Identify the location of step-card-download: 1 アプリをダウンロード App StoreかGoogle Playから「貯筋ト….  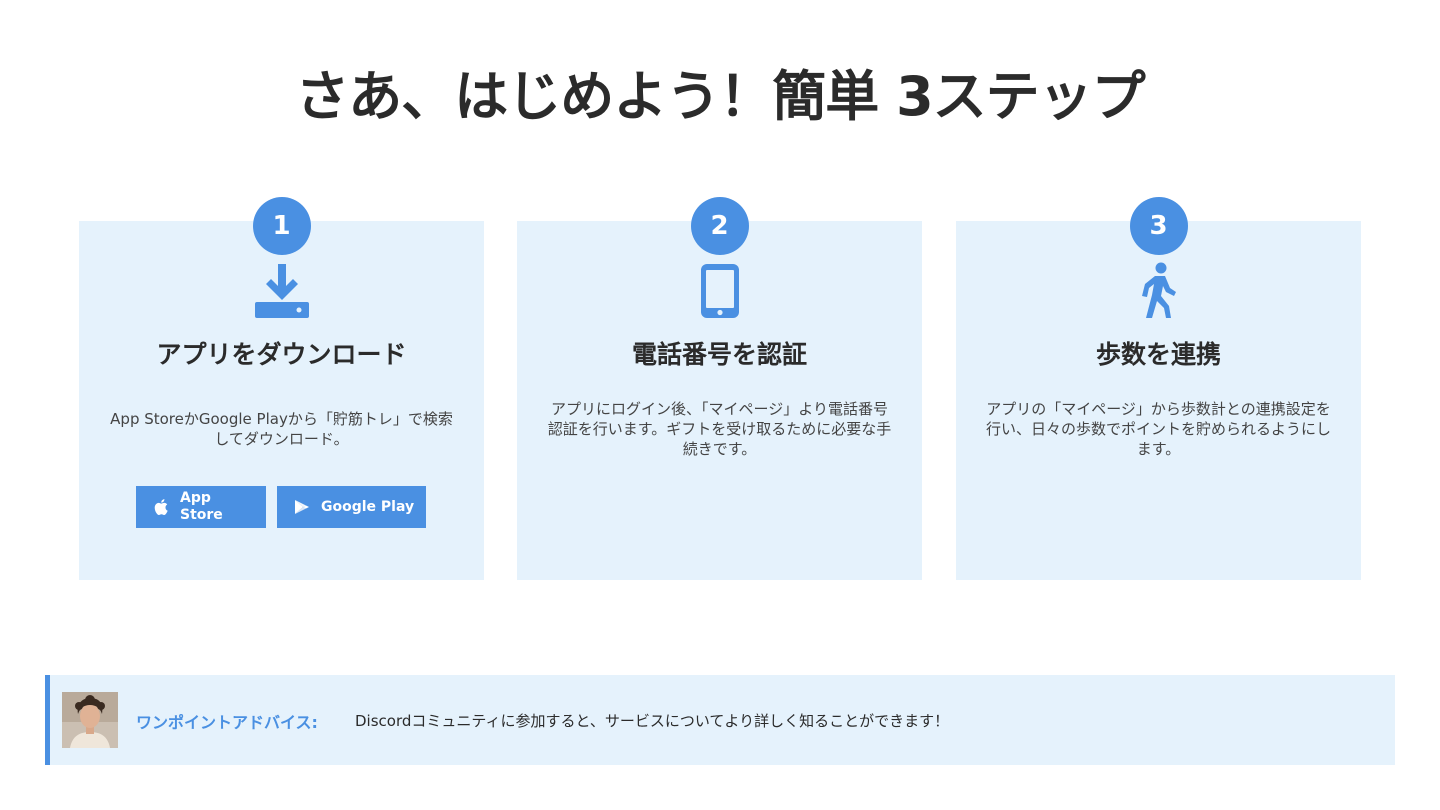
(281, 388).